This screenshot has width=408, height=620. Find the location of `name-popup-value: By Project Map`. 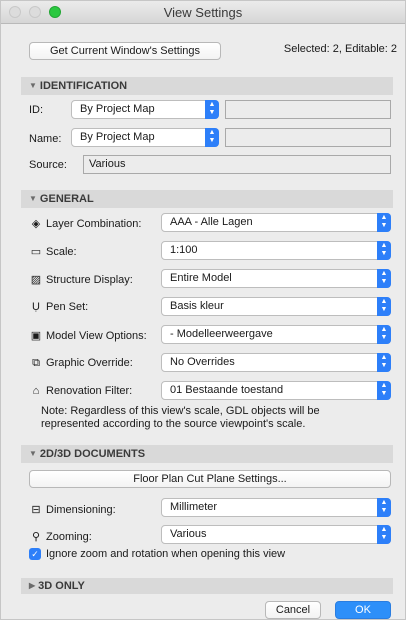

name-popup-value: By Project Map is located at coordinates (117, 137).